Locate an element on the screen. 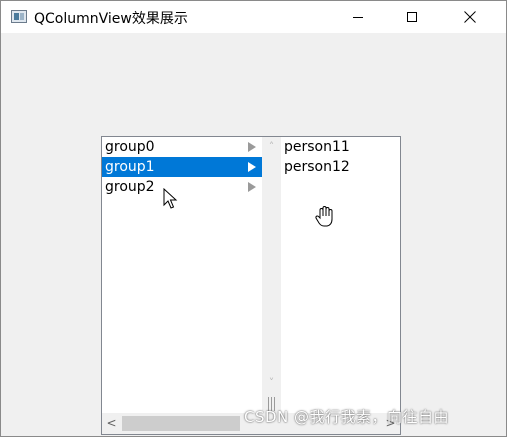  person-item: person11 is located at coordinates (317, 147).